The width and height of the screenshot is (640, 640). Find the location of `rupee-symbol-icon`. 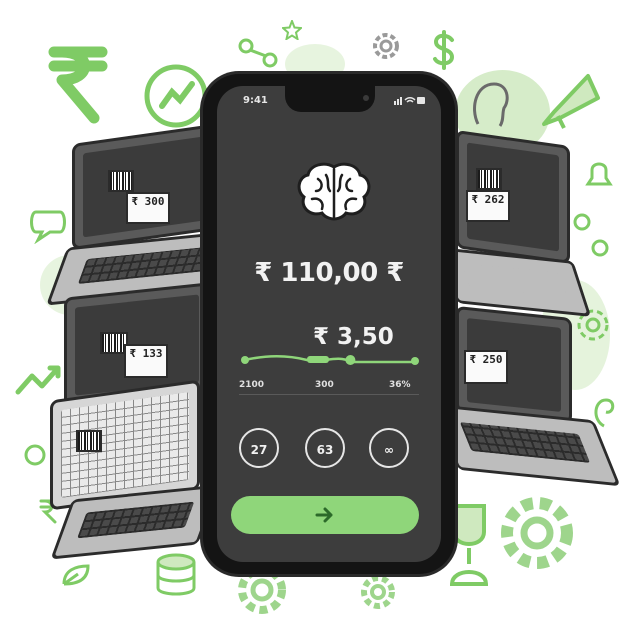

rupee-symbol-icon is located at coordinates (78, 85).